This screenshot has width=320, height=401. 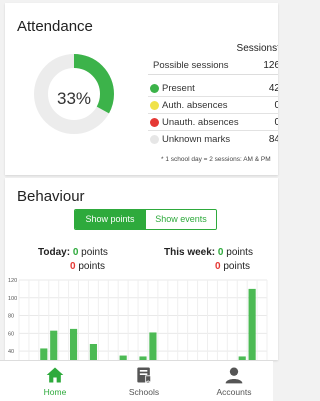 I want to click on present-dot-icon, so click(x=154, y=88).